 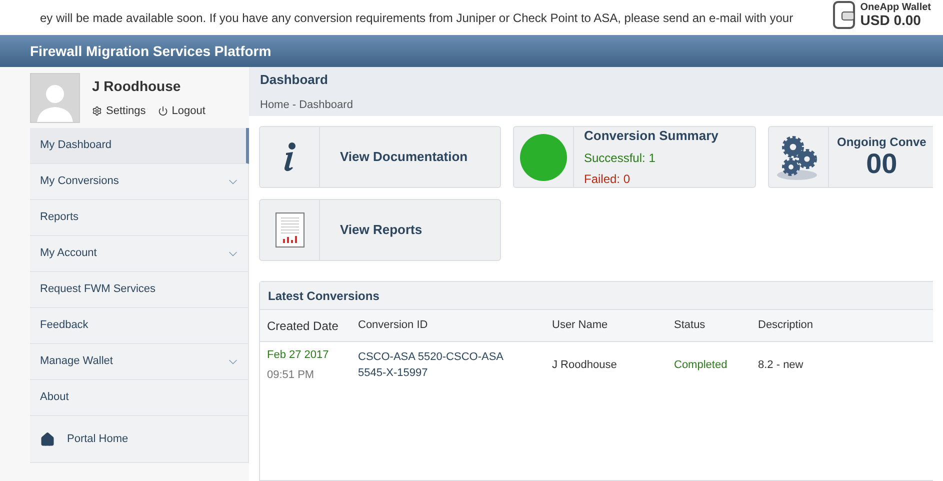 I want to click on avatar-placeholder, so click(x=55, y=97).